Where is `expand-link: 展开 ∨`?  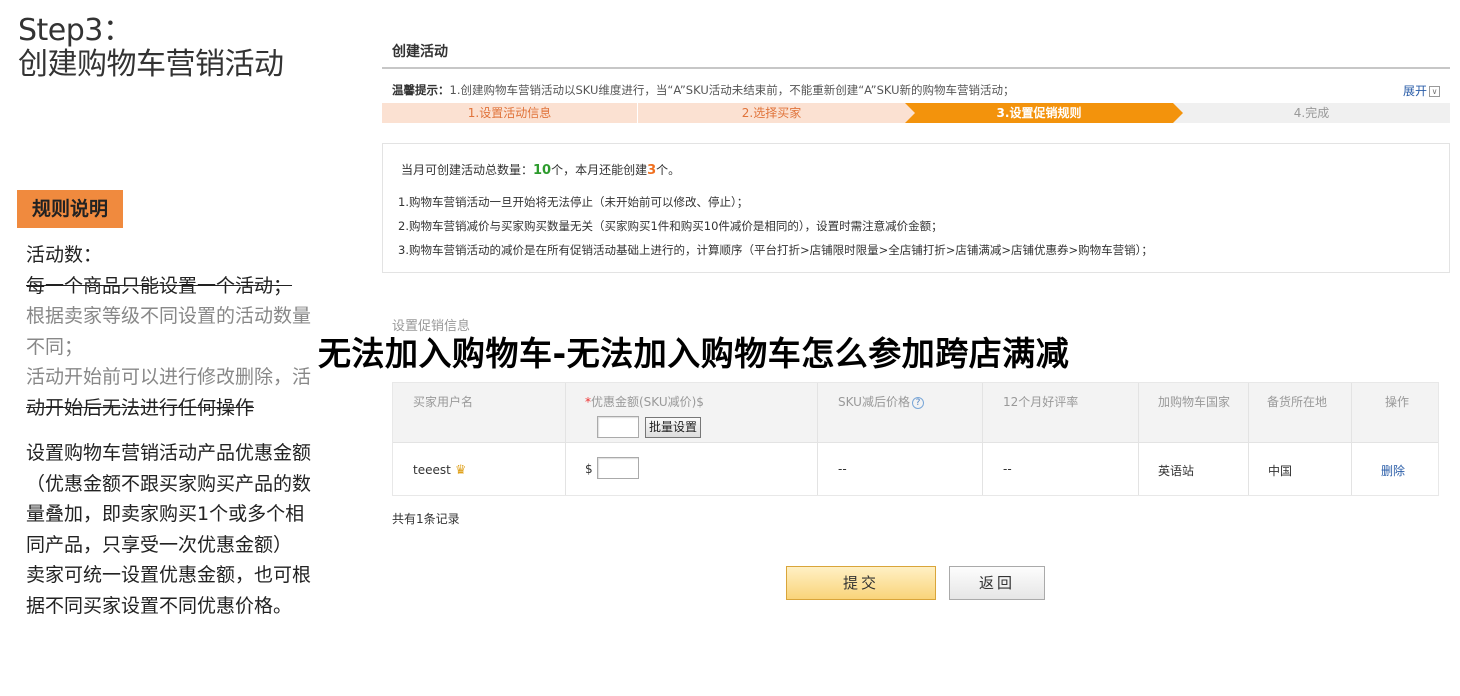
expand-link: 展开 ∨ is located at coordinates (1421, 90).